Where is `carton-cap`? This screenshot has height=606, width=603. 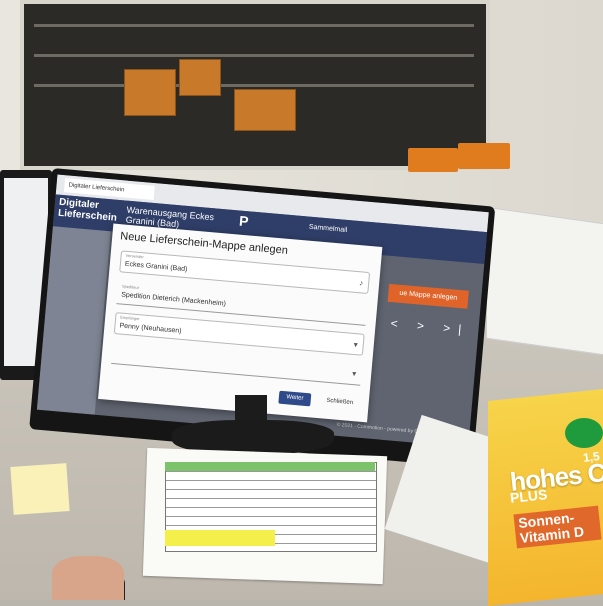 carton-cap is located at coordinates (584, 433).